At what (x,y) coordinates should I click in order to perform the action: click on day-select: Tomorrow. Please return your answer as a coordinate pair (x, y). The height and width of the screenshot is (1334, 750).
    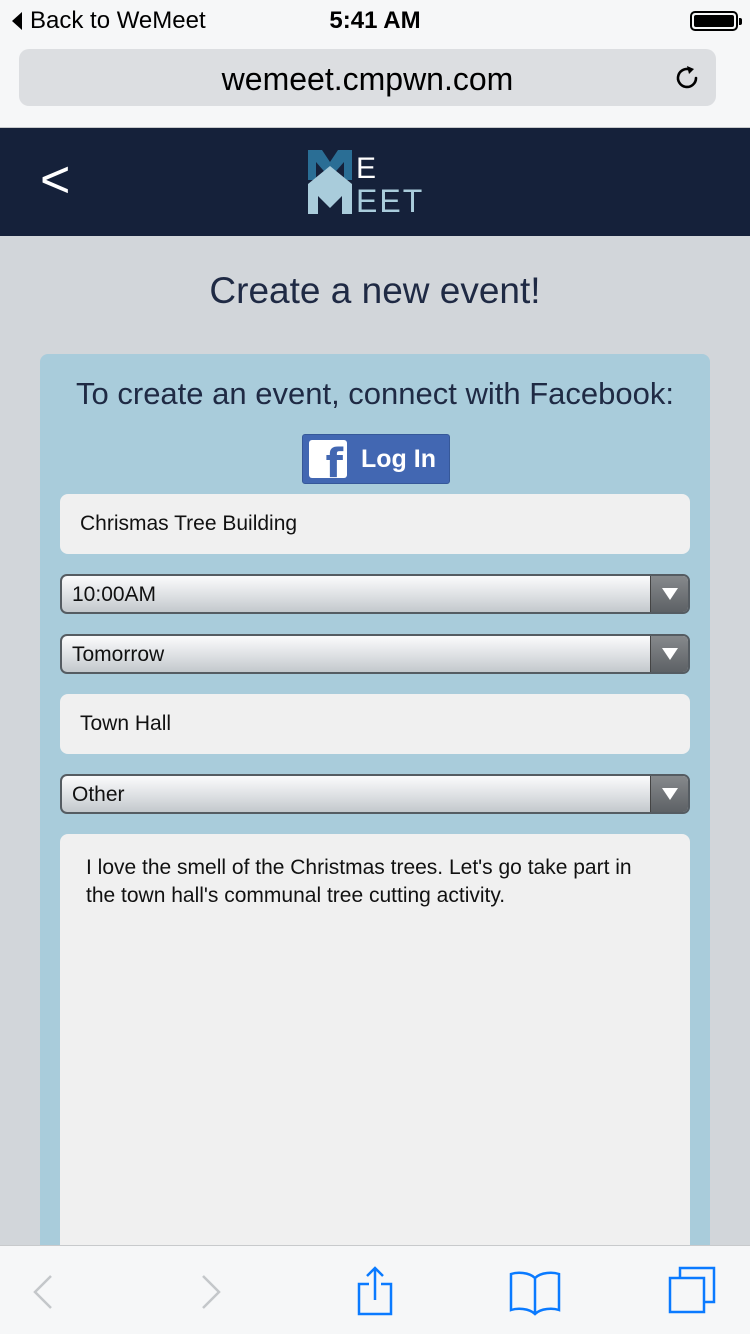
    Looking at the image, I should click on (375, 654).